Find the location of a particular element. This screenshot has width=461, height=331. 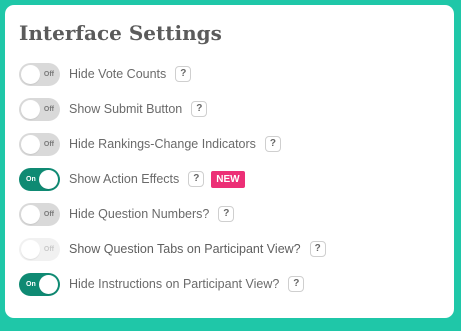

setting-hide-question-numbers: Off Hide Question Numbers? ? is located at coordinates (127, 214).